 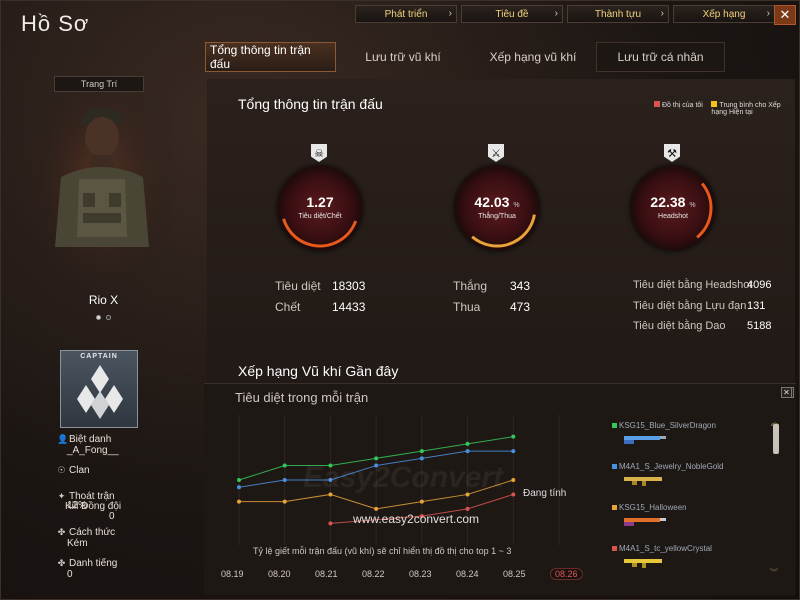 I want to click on character-name: Rio X, so click(x=103, y=300).